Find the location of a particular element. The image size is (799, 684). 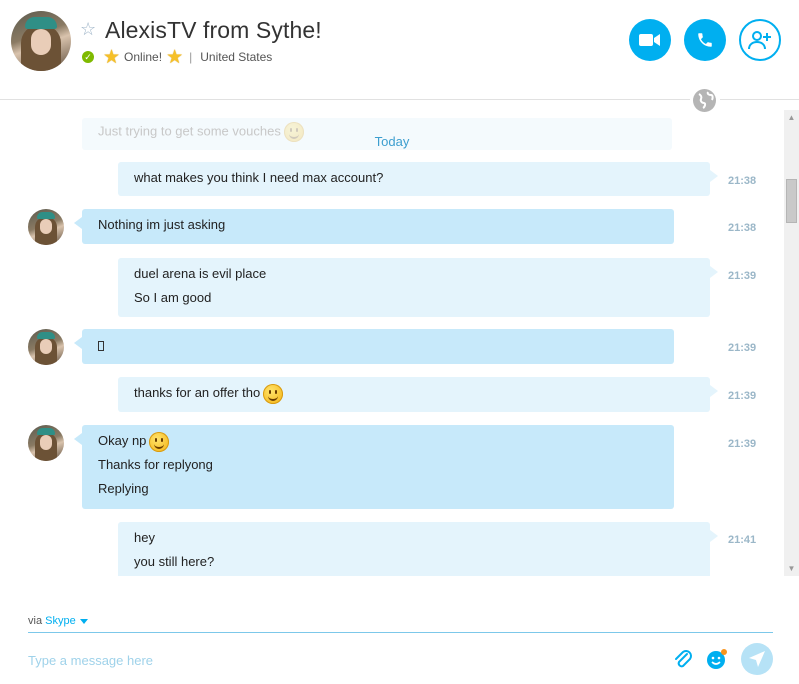

phone-icon is located at coordinates (705, 40).